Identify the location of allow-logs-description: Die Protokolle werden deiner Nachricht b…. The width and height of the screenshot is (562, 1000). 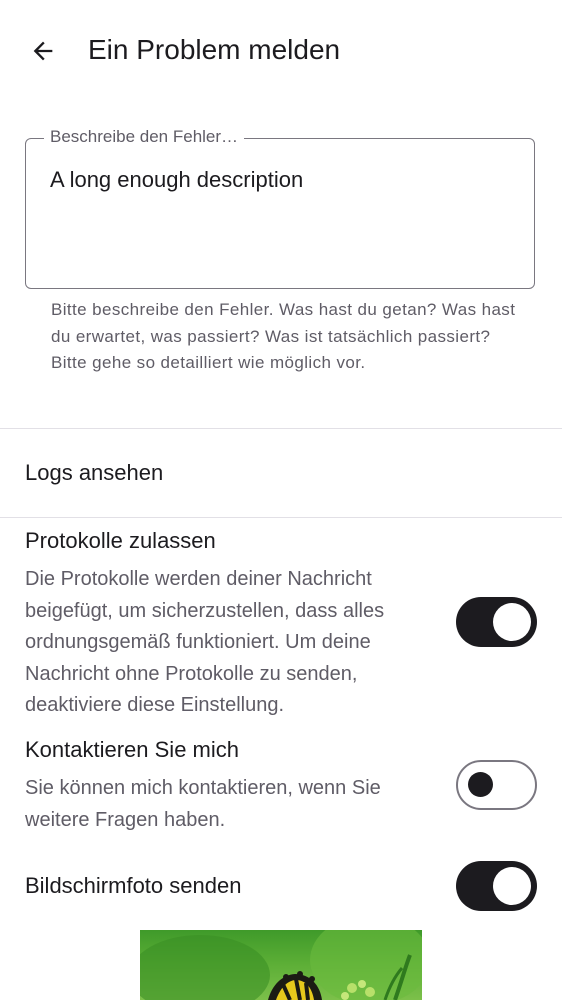
(205, 642).